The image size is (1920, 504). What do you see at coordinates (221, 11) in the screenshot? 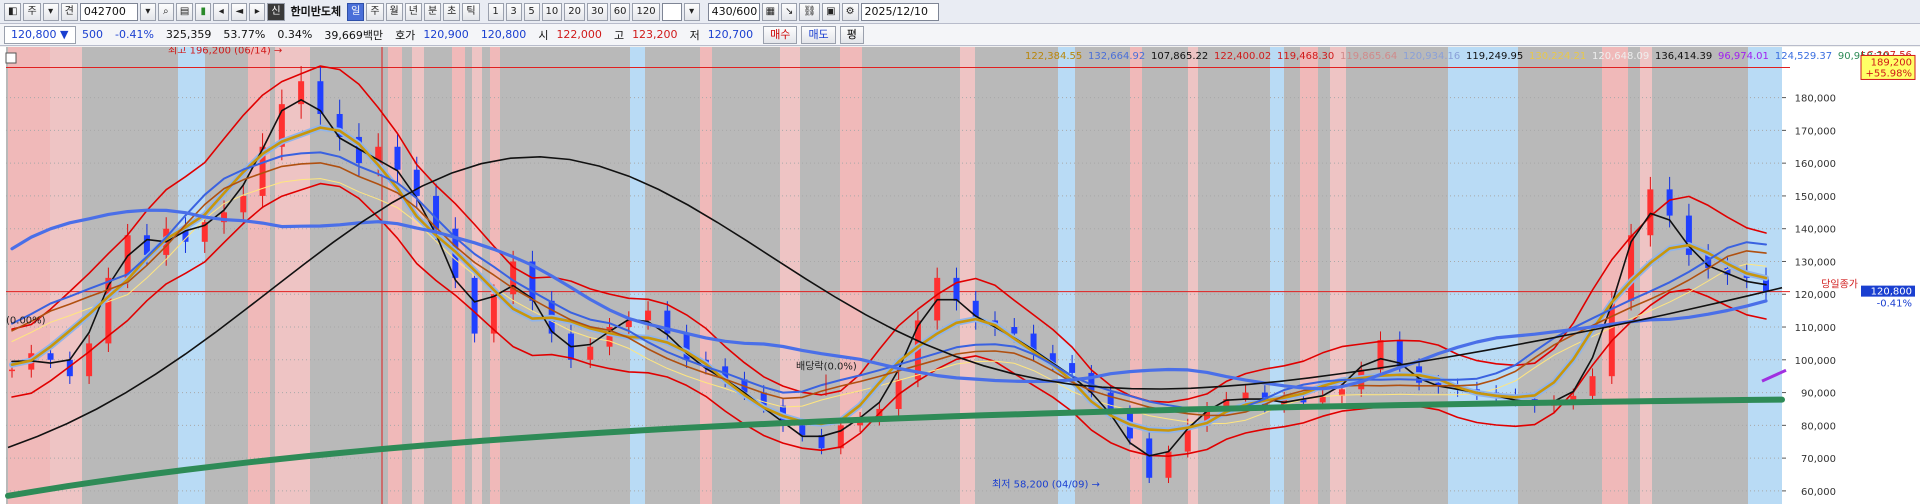
I see `prev-stock-icon: ◂` at bounding box center [221, 11].